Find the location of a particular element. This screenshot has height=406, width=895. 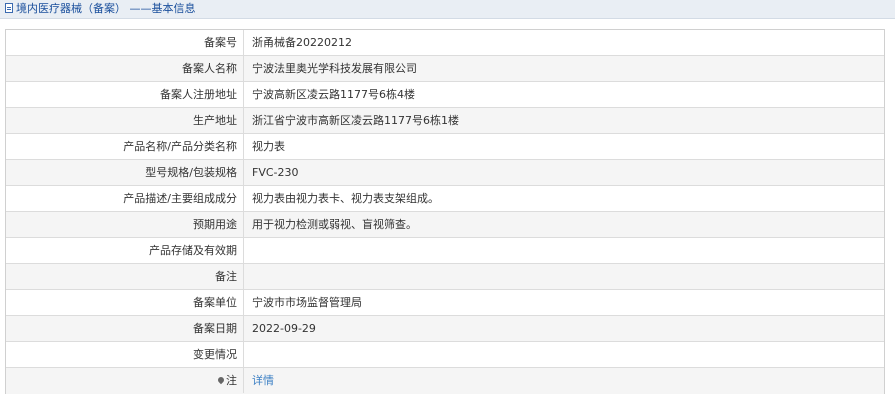

table-row-remarks: 备注 is located at coordinates (445, 277).